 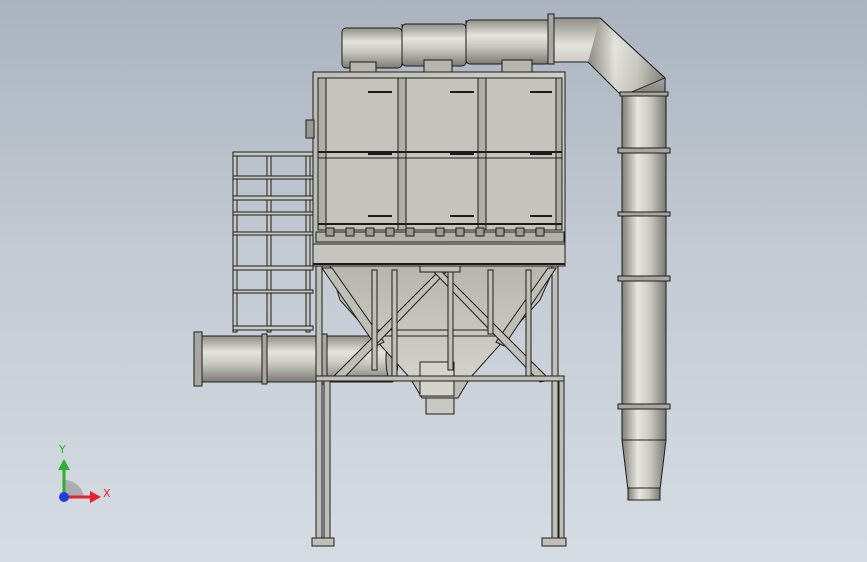 What do you see at coordinates (95, 497) in the screenshot?
I see `x-axis-arrowhead` at bounding box center [95, 497].